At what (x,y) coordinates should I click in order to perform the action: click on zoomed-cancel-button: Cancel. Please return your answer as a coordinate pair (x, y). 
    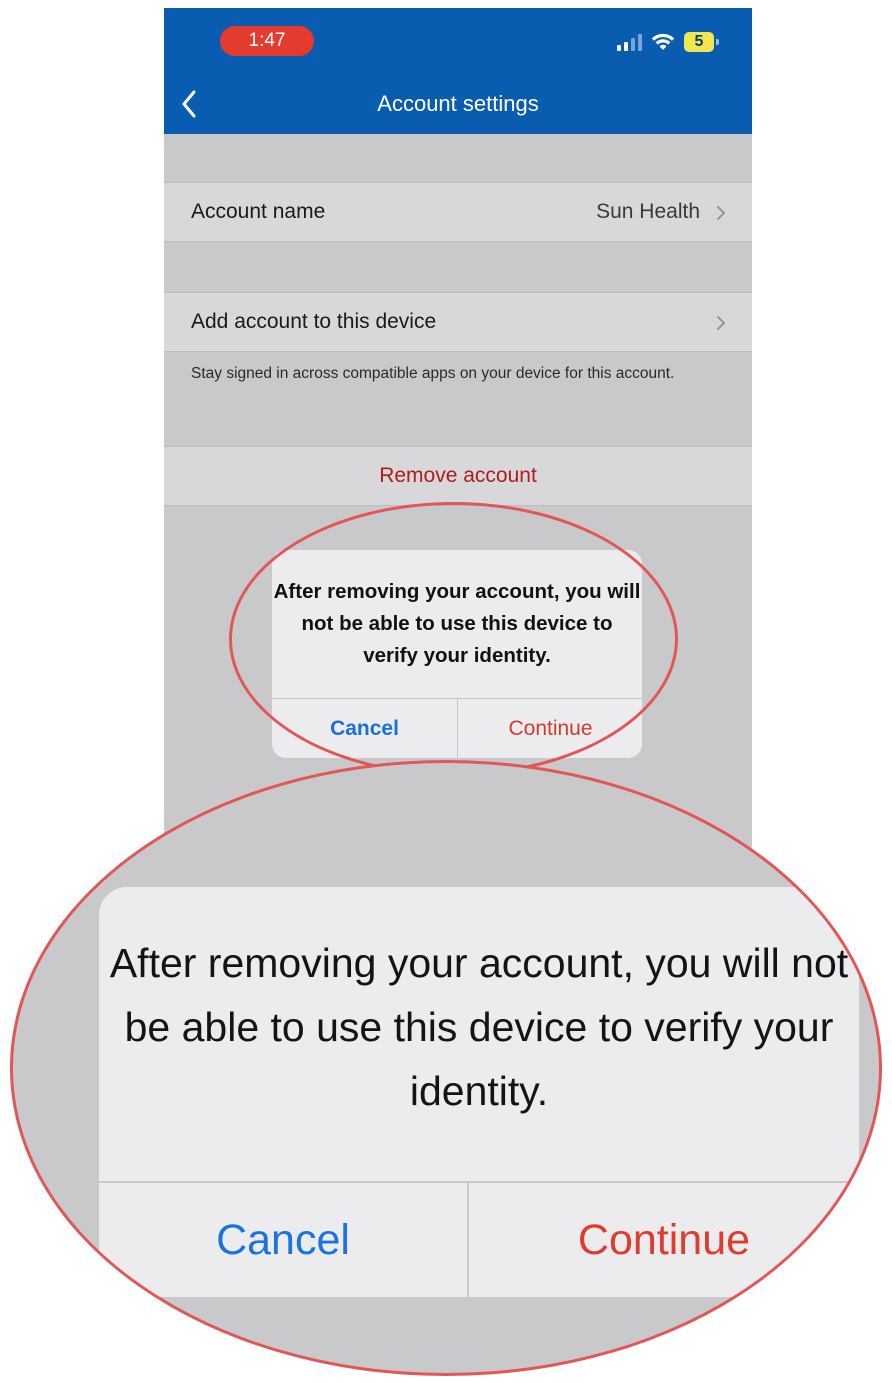
    Looking at the image, I should click on (283, 1240).